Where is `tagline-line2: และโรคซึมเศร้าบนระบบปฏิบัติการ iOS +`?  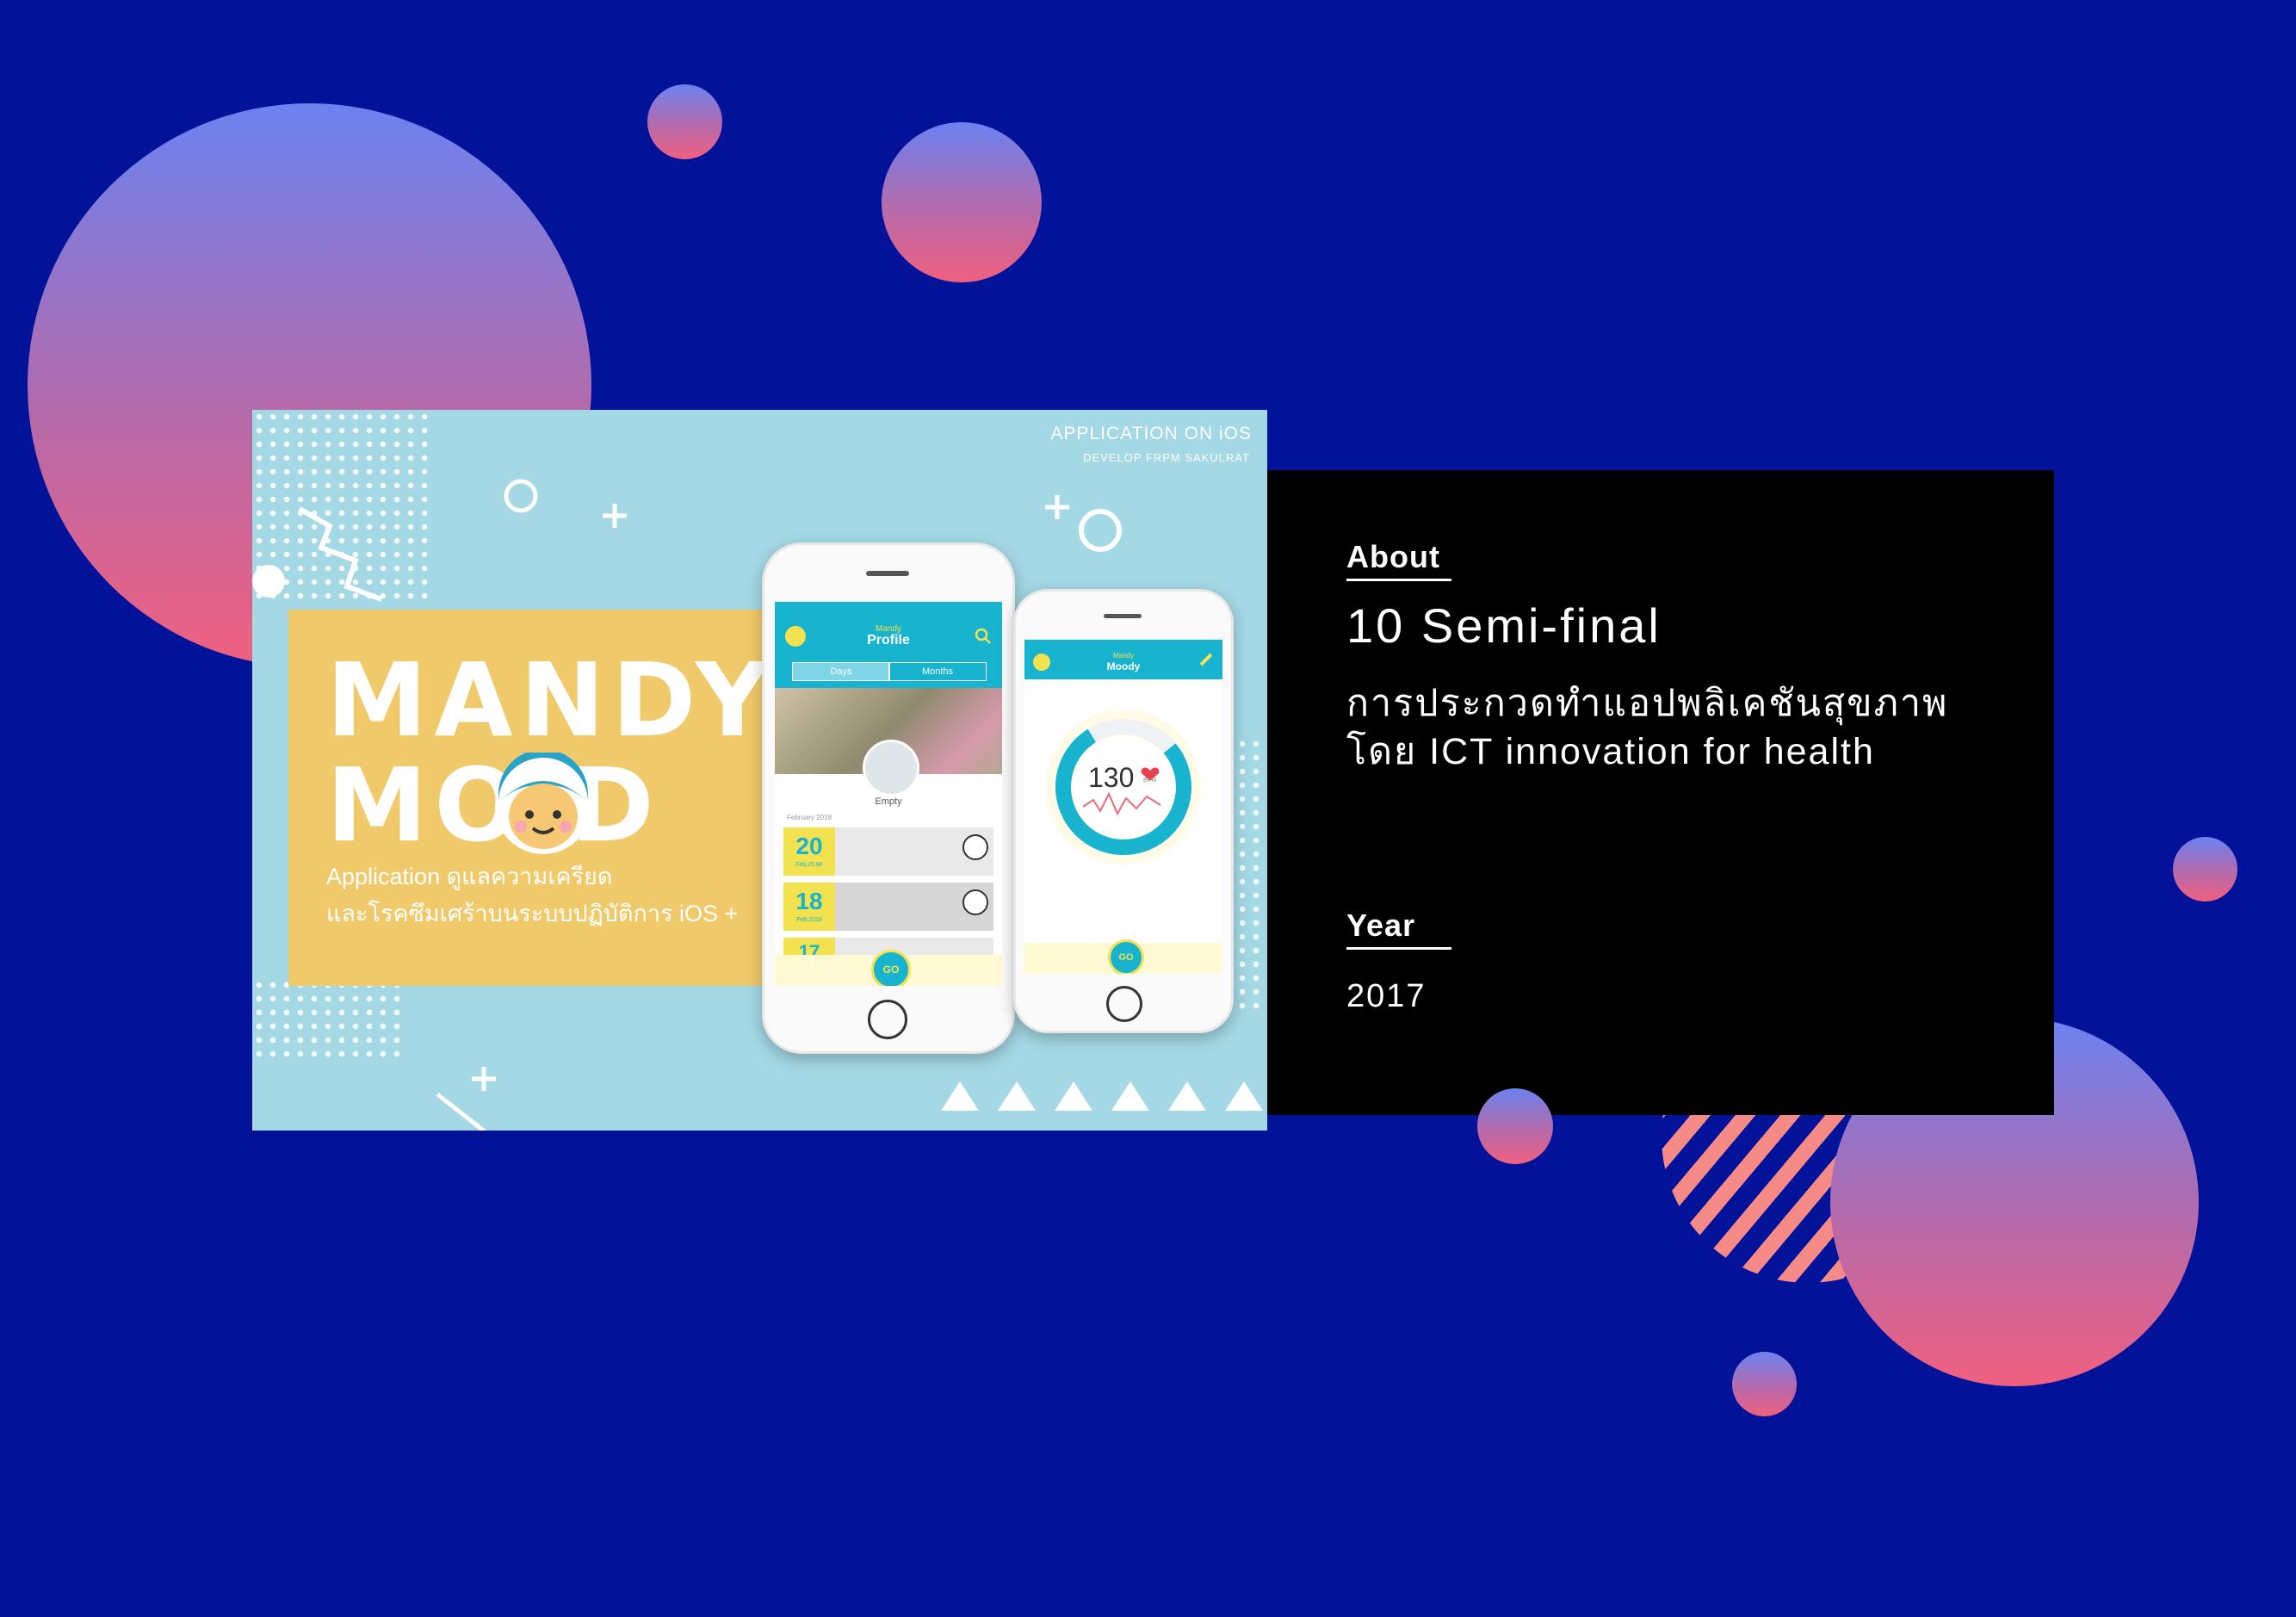 tagline-line2: และโรคซึมเศร้าบนระบบปฏิบัติการ iOS + is located at coordinates (532, 913).